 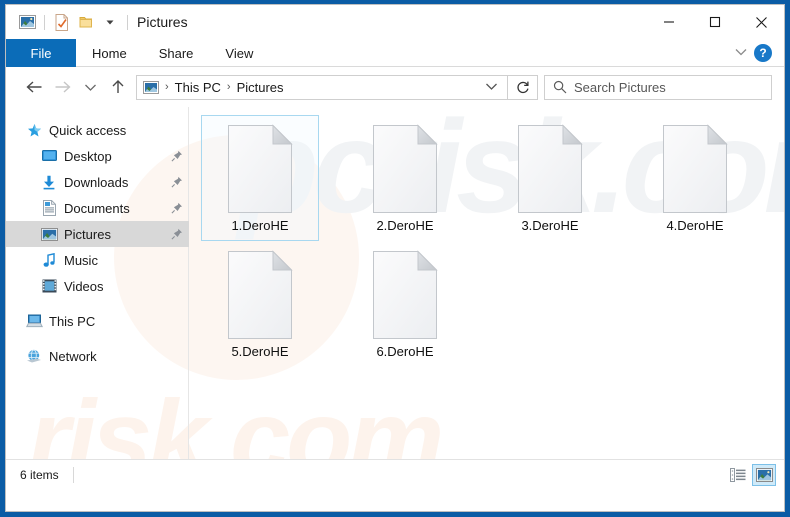 What do you see at coordinates (109, 53) in the screenshot?
I see `tab-home: Home` at bounding box center [109, 53].